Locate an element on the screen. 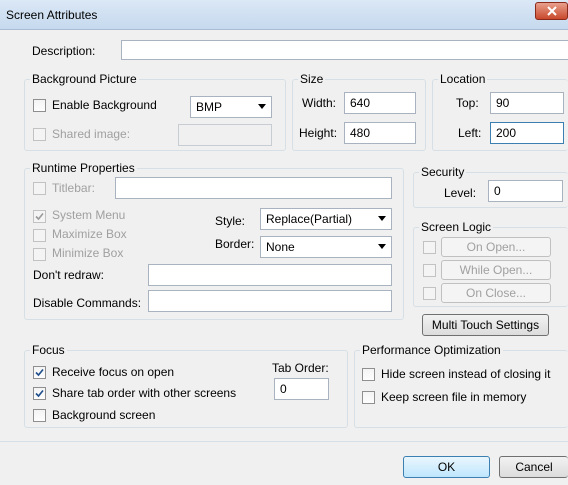 Image resolution: width=568 pixels, height=485 pixels. maximize-box-label: Maximize Box is located at coordinates (89, 234).